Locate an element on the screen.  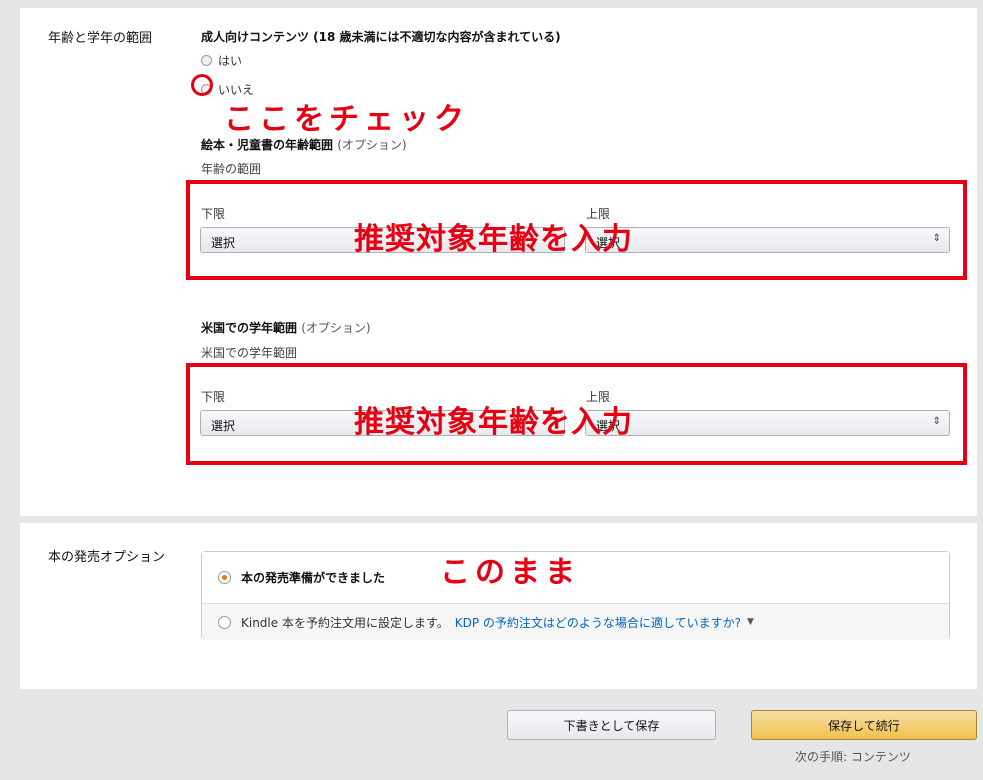
picture-book-title: 絵本・児童書の年齢範囲 (オプション) is located at coordinates (304, 144).